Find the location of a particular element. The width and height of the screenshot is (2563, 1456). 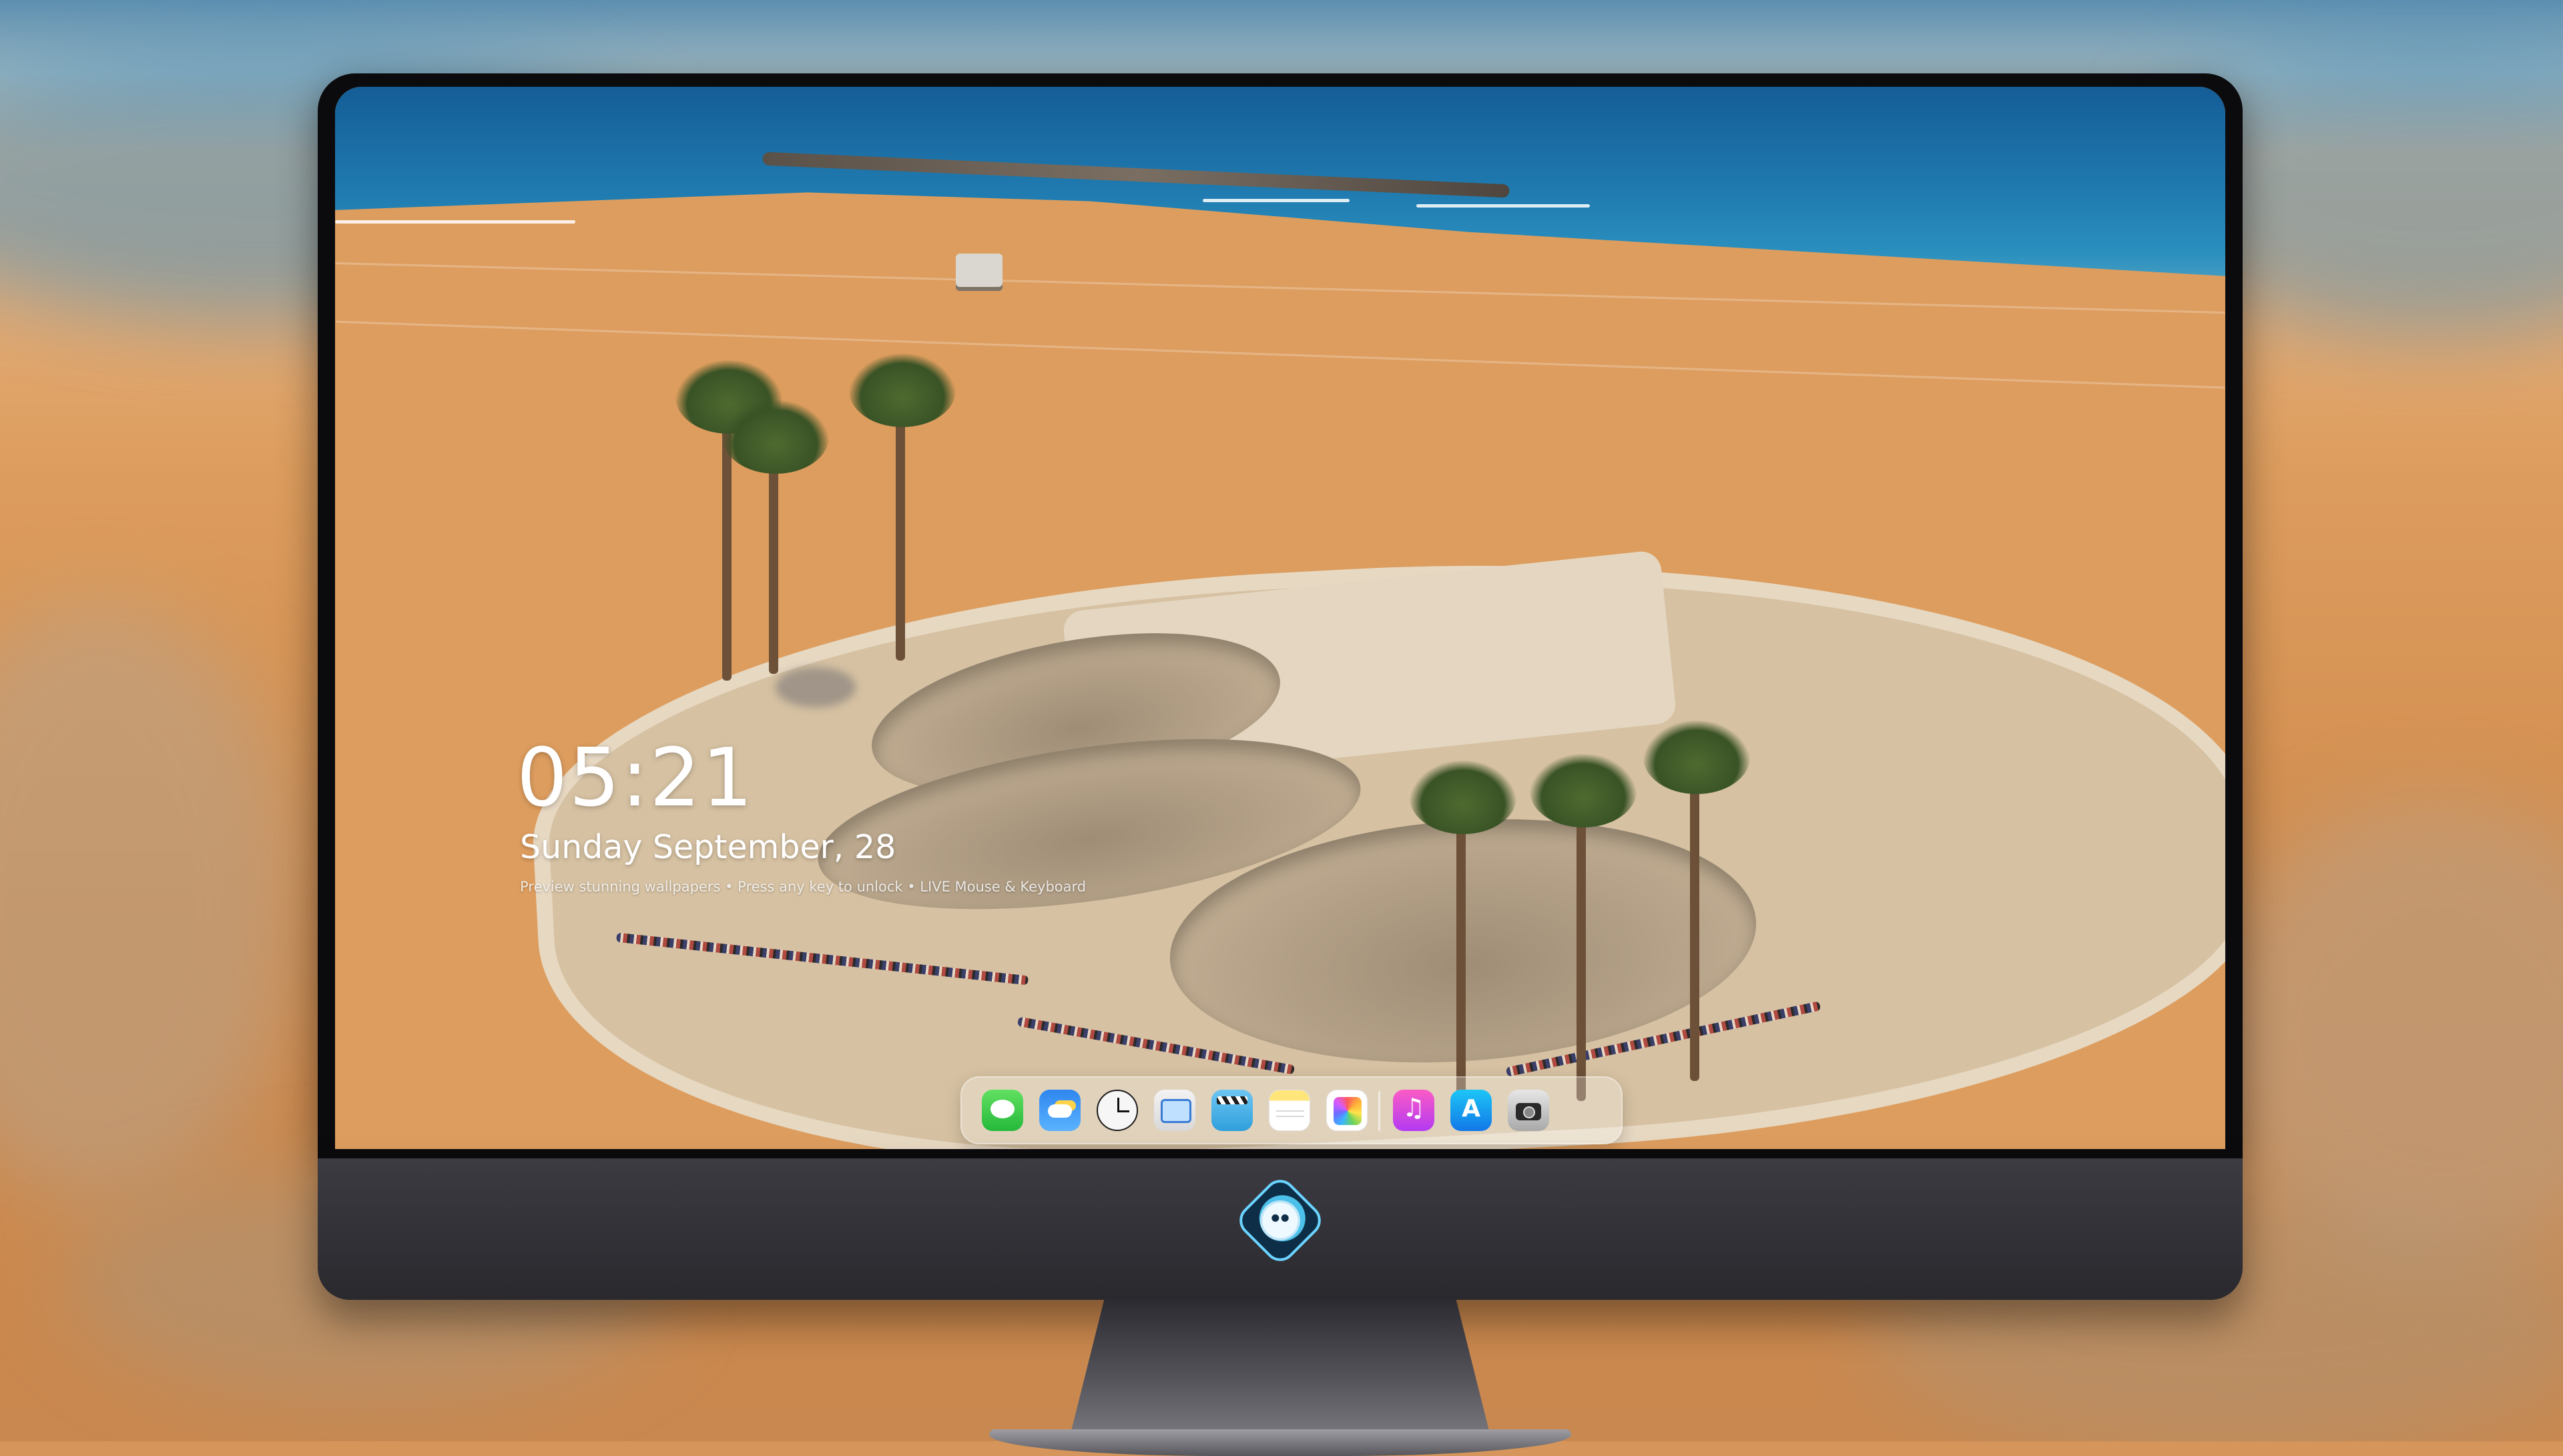

clapperboard-icon is located at coordinates (1232, 1110).